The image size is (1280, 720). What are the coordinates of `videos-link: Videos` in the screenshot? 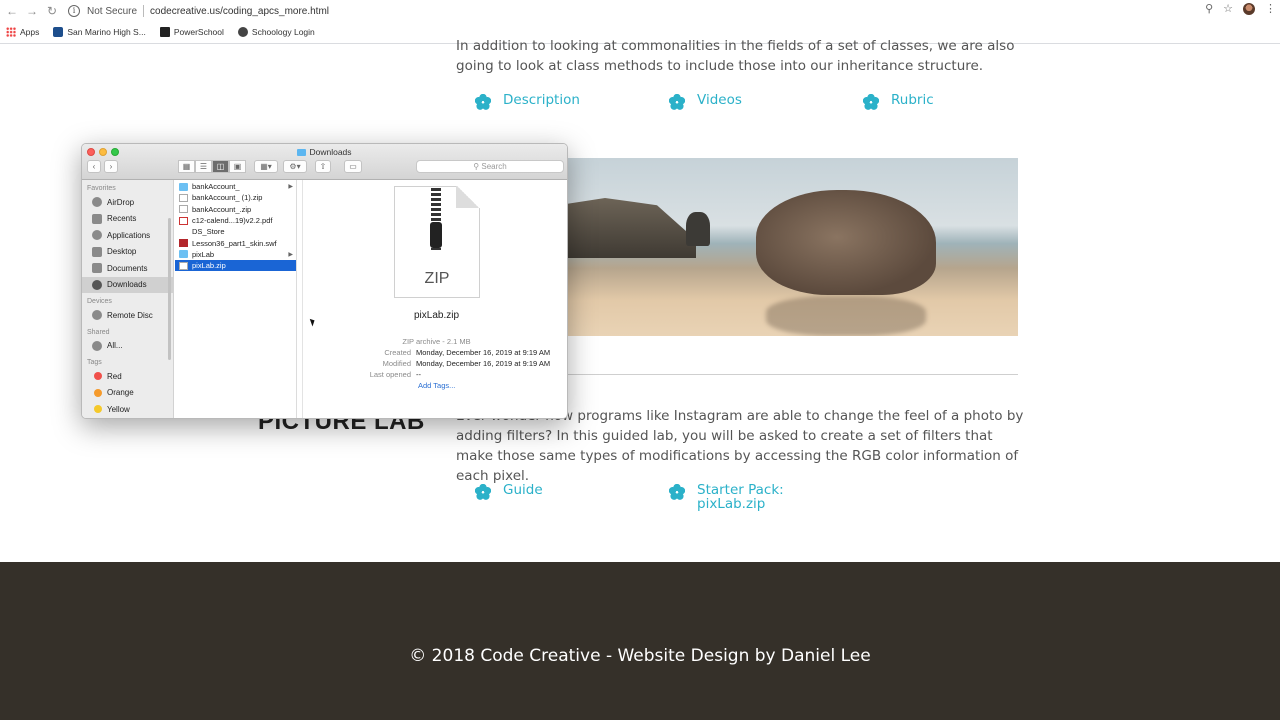 It's located at (705, 101).